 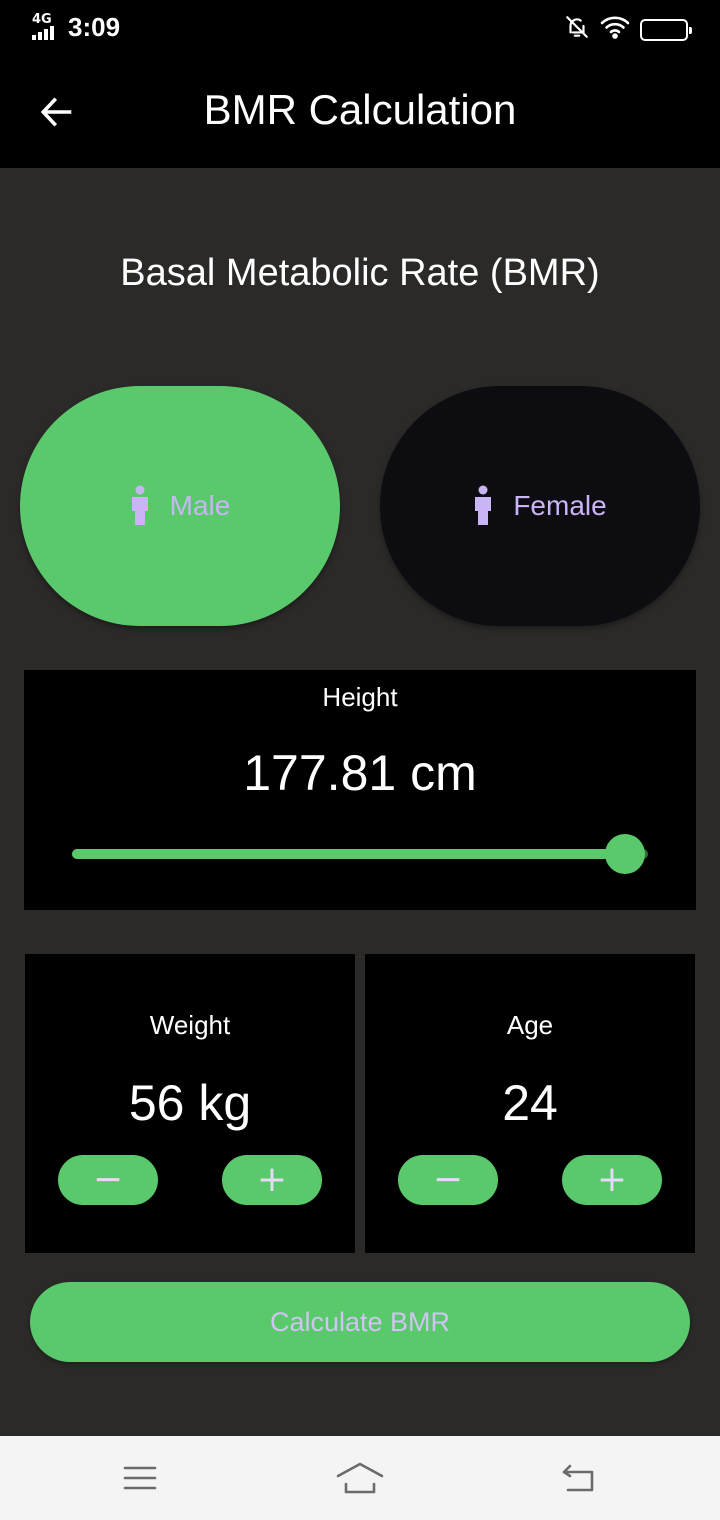 I want to click on gender-male-label: Male, so click(x=200, y=505).